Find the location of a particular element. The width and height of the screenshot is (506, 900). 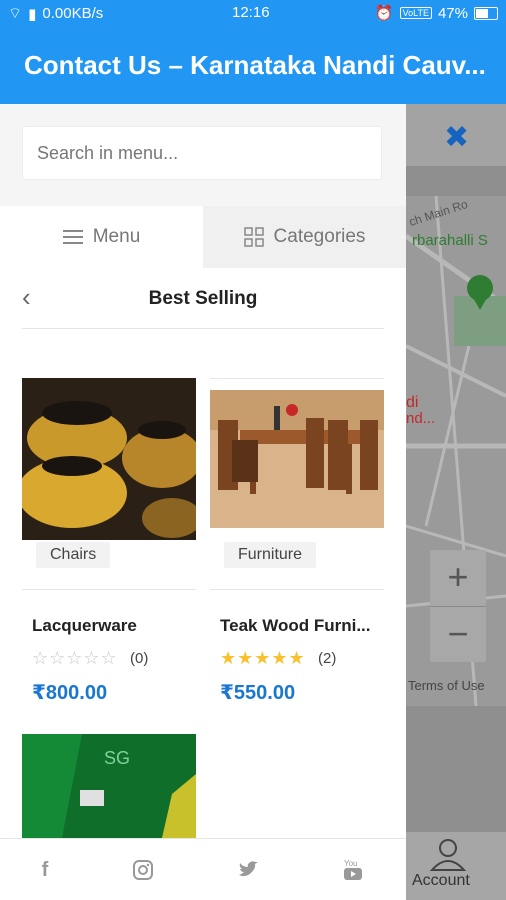

product-price: ₹800.00 is located at coordinates (70, 693).